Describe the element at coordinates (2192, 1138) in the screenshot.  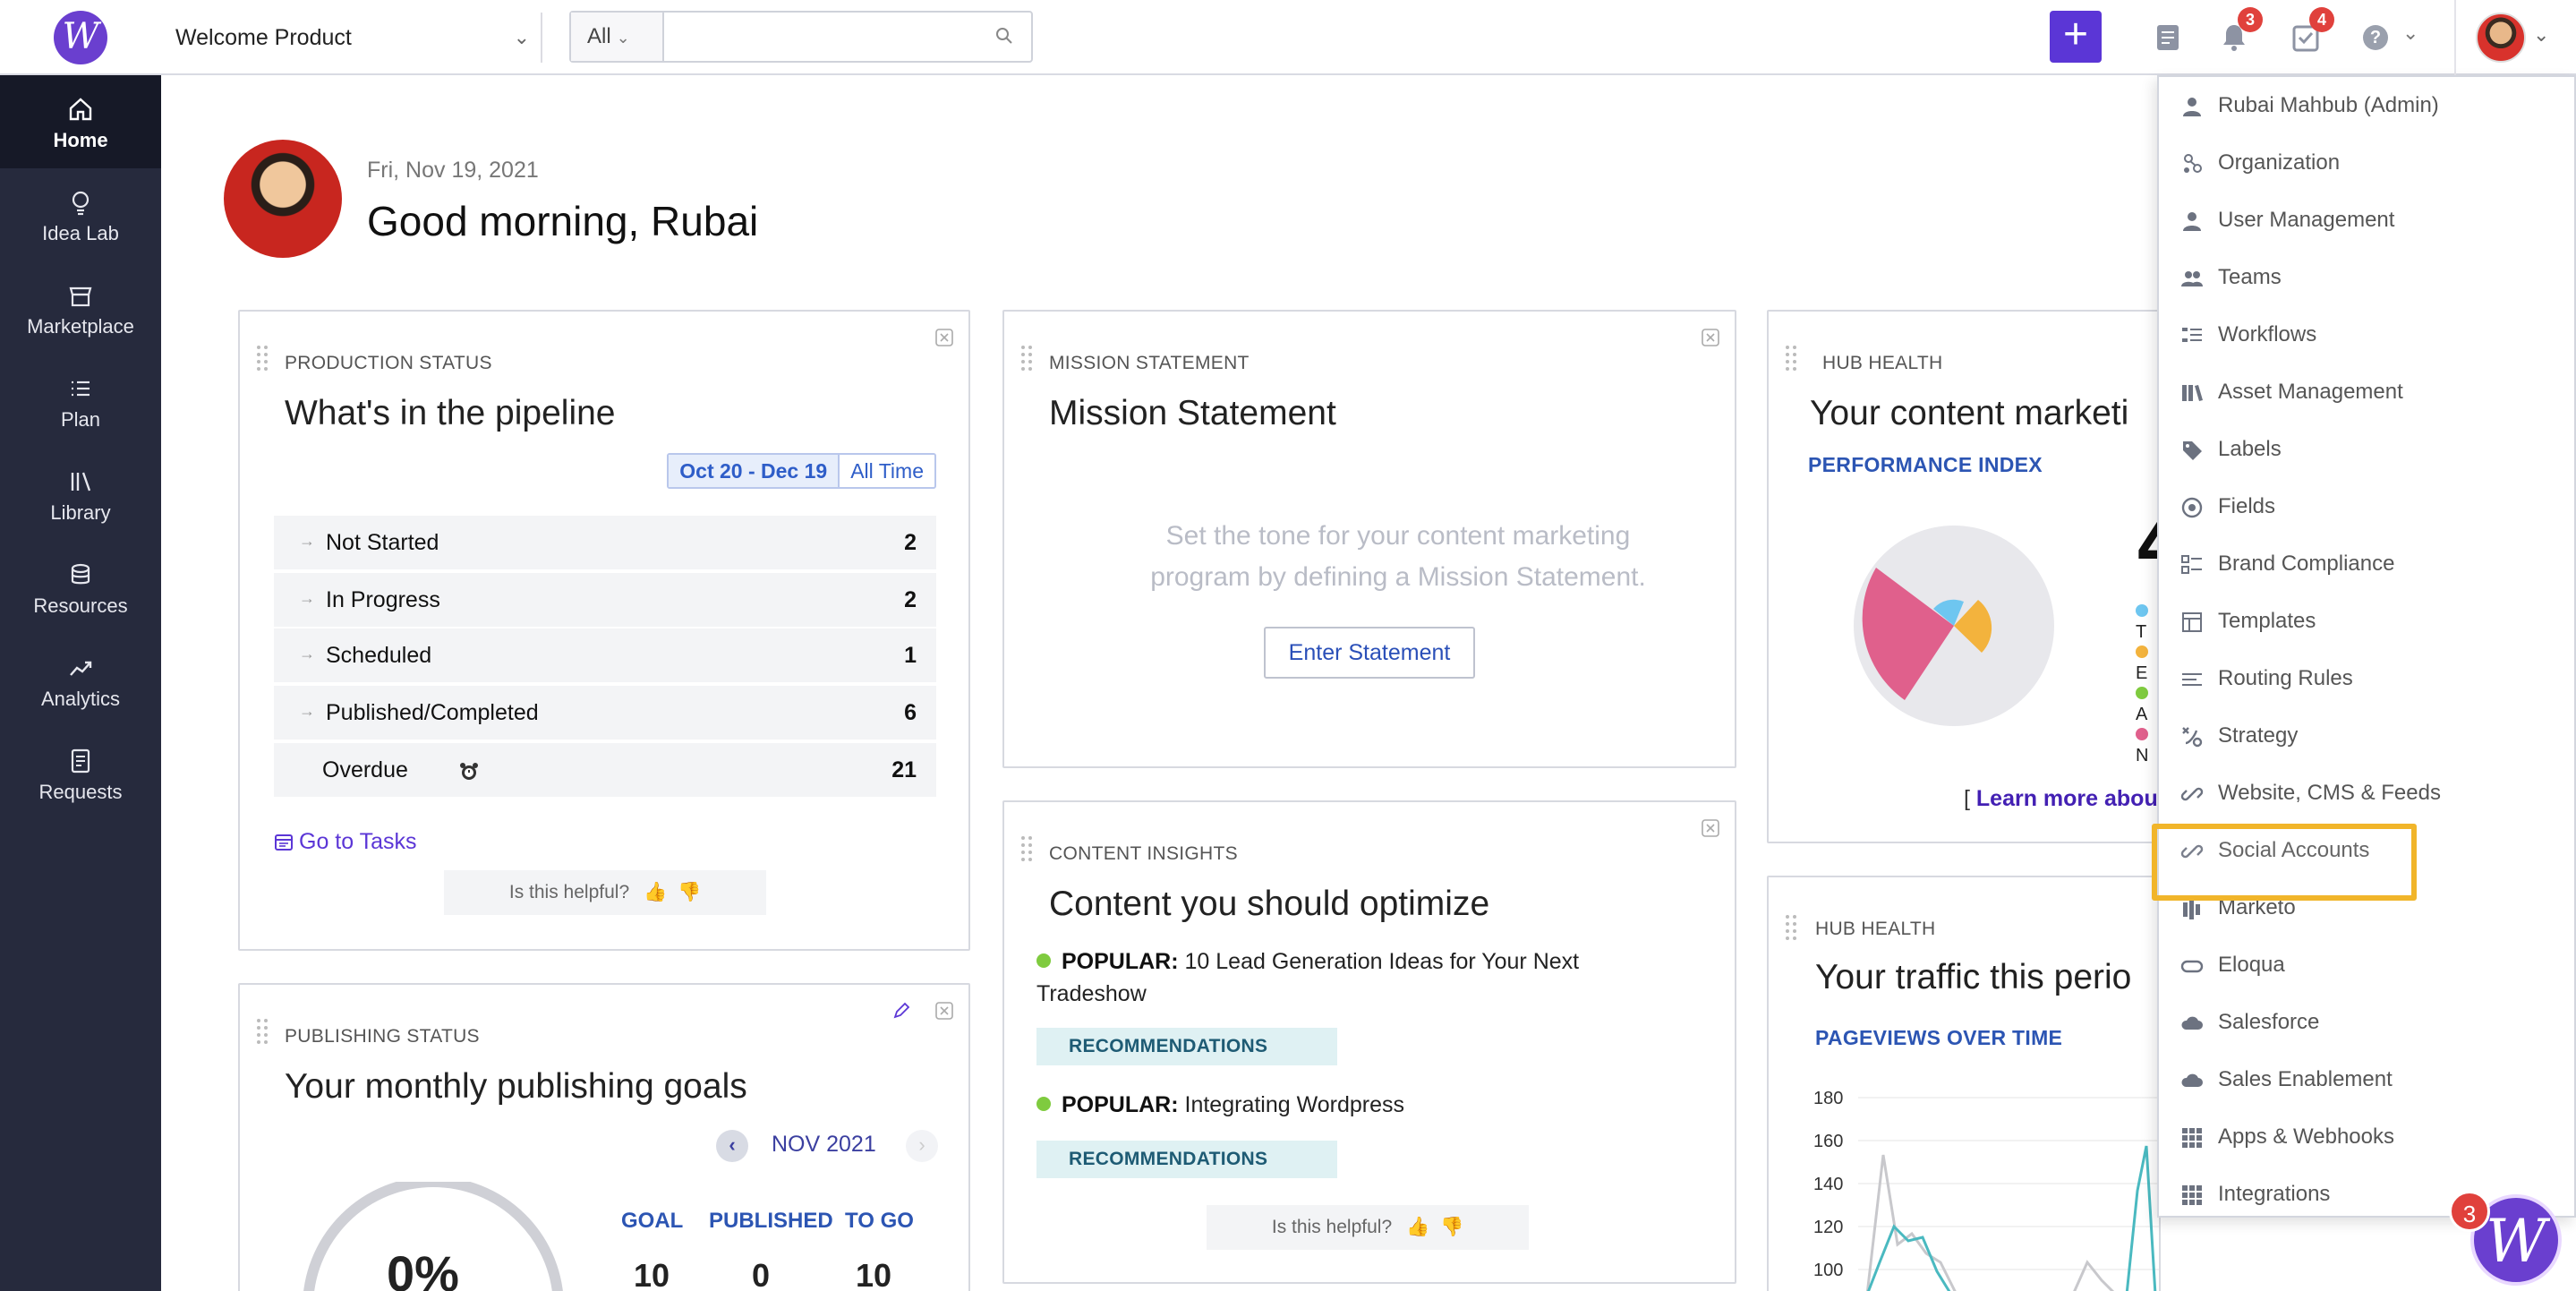
I see `grid-icon` at that location.